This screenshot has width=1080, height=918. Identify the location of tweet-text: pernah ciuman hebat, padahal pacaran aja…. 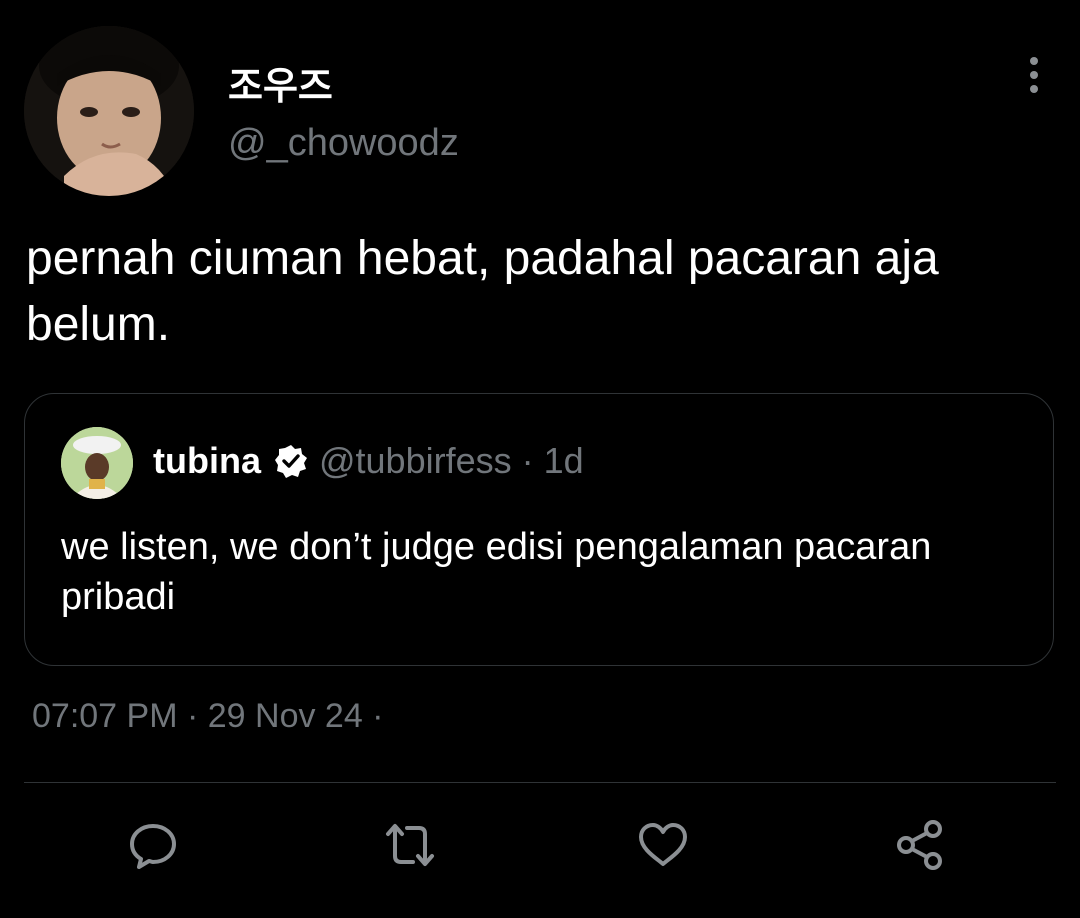
(482, 291).